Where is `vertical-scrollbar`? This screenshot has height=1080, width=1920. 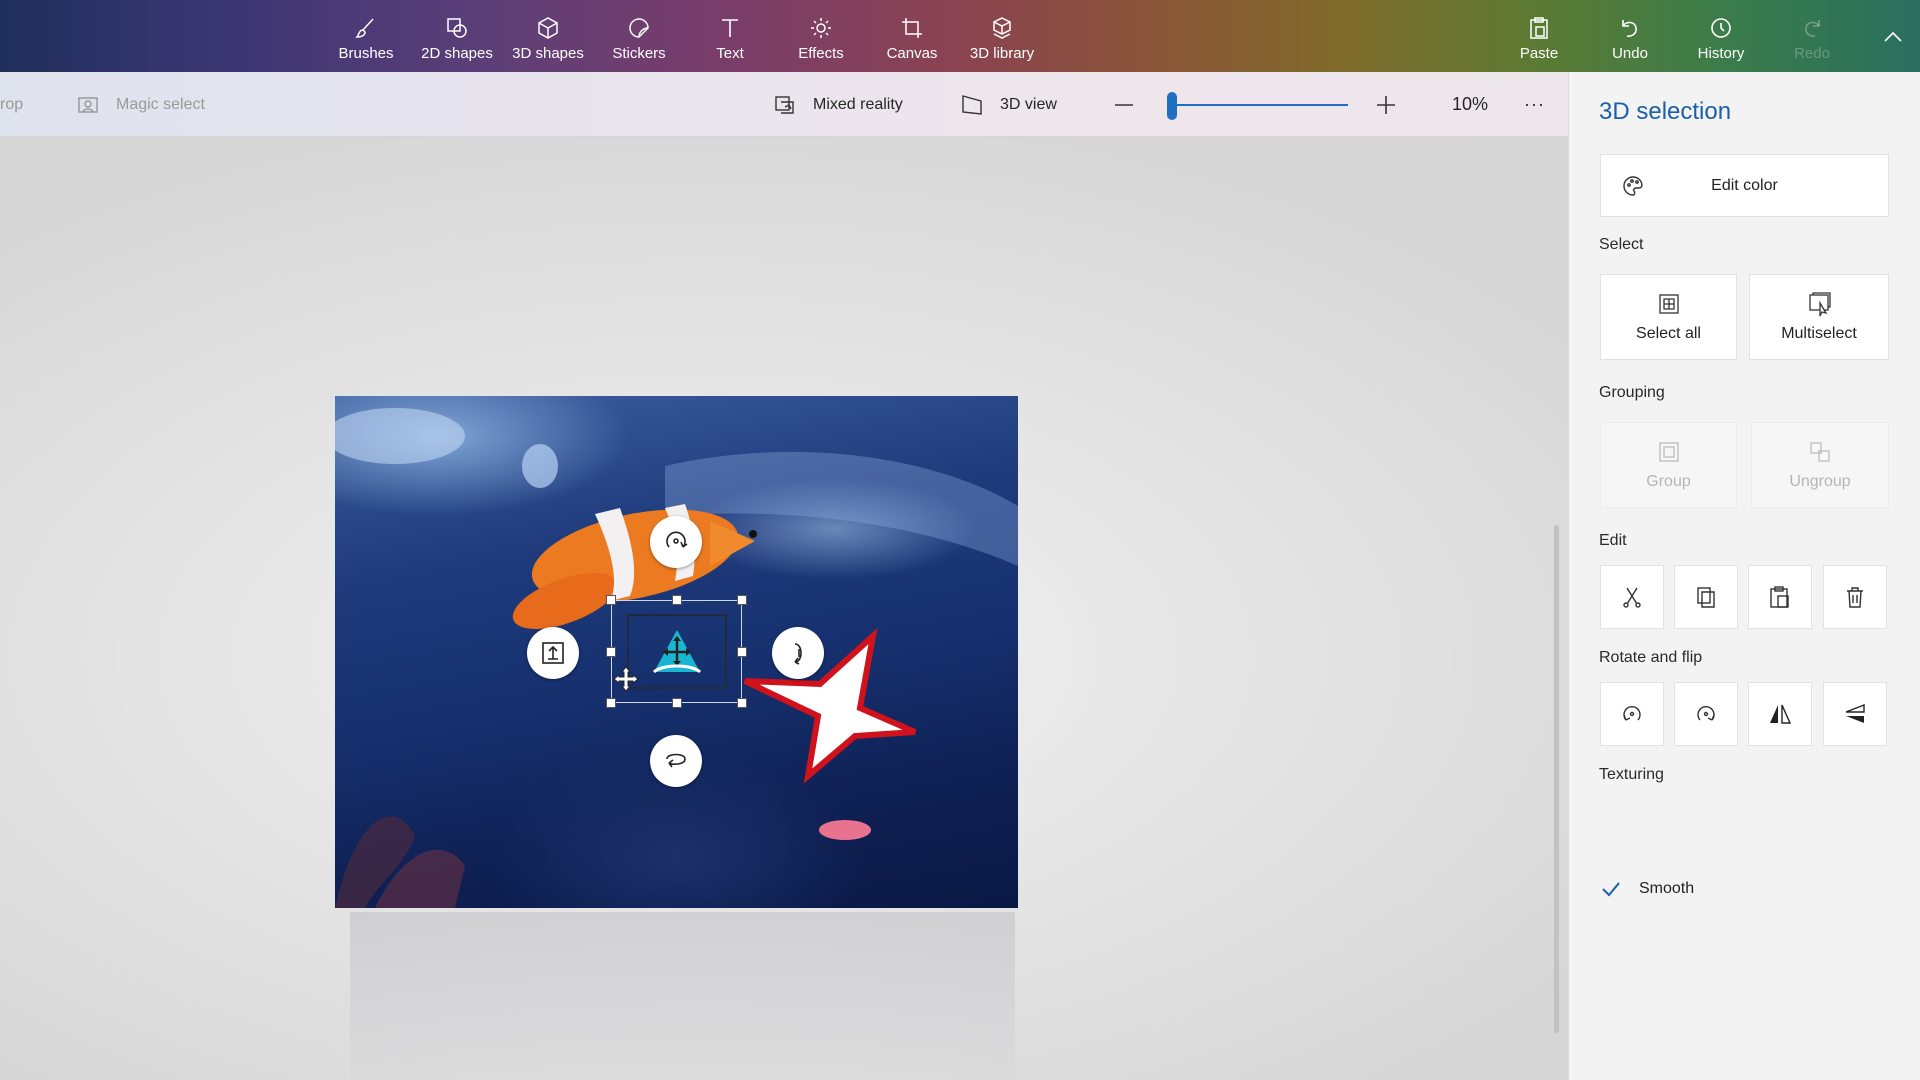 vertical-scrollbar is located at coordinates (1556, 779).